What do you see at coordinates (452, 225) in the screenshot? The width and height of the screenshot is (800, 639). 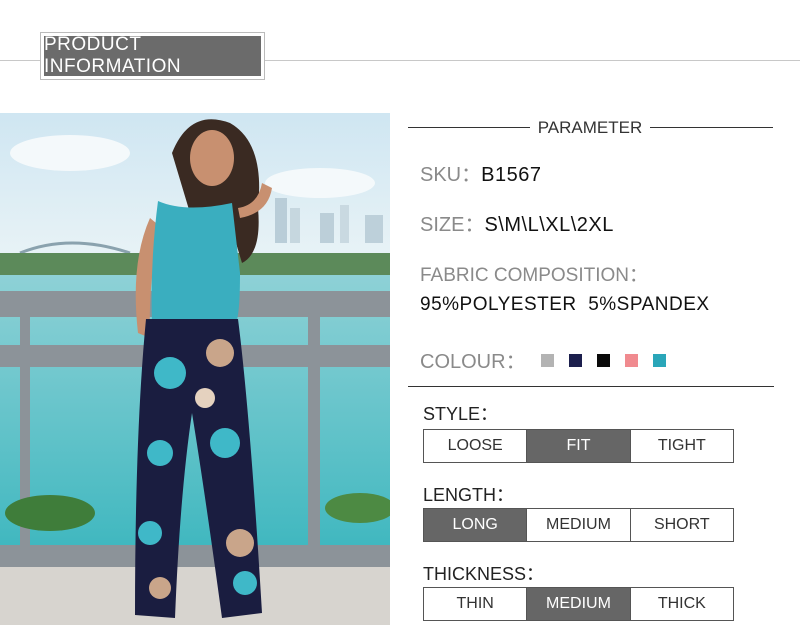 I see `size-label: SIZE：` at bounding box center [452, 225].